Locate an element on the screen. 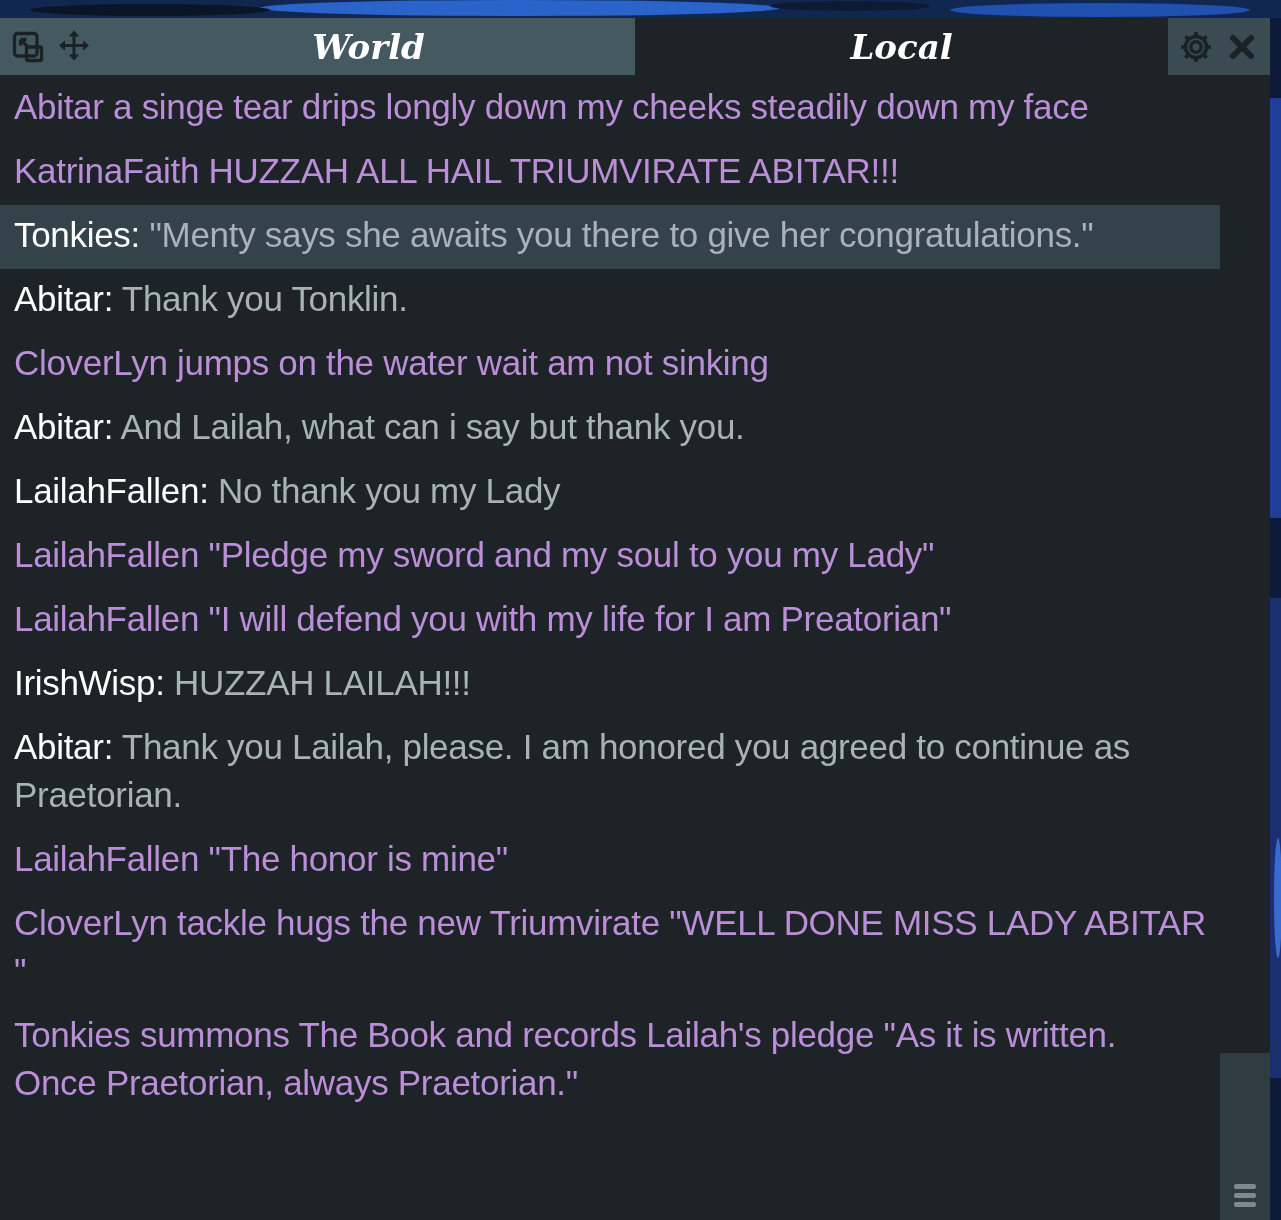 Image resolution: width=1281 pixels, height=1220 pixels. chat-message: LailahFallen "The honor is mine" is located at coordinates (261, 859).